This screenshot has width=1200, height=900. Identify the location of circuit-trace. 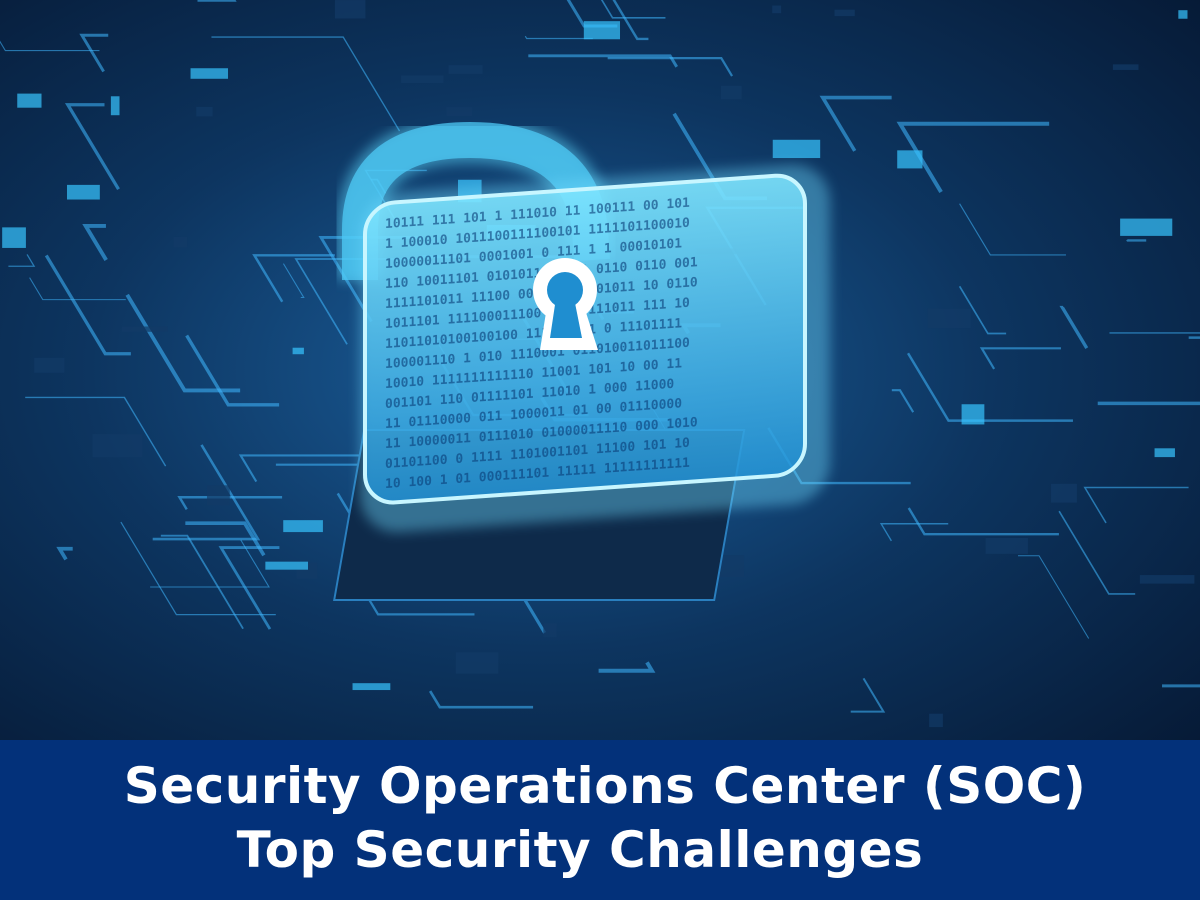
(1136, 240).